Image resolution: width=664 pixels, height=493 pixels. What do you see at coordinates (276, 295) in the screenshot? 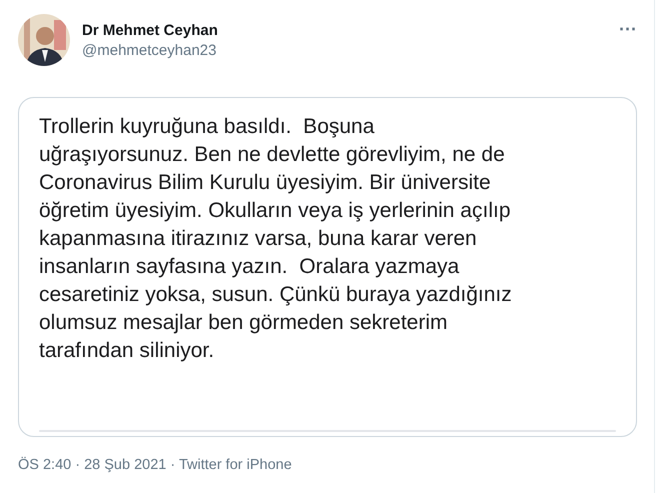
I see `image-text-line: cesaretiniz yoksa, susun. Çünkü buraya yazdığınız` at bounding box center [276, 295].